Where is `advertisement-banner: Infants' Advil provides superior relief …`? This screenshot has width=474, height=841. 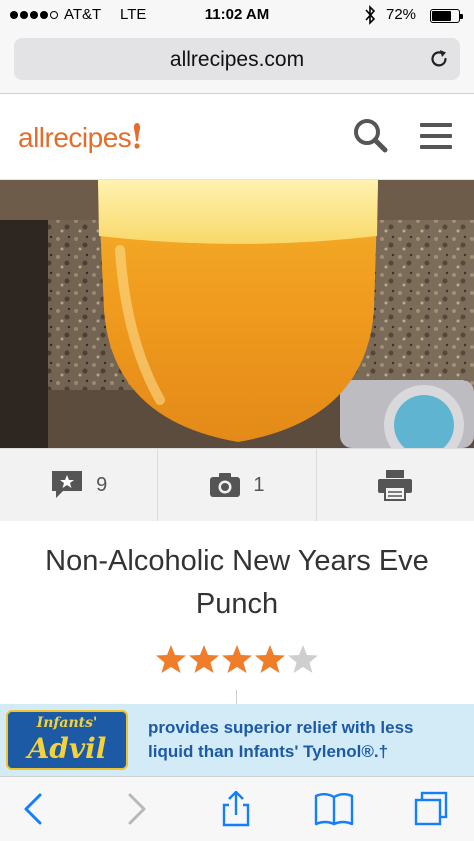
advertisement-banner: Infants' Advil provides superior relief … is located at coordinates (237, 740).